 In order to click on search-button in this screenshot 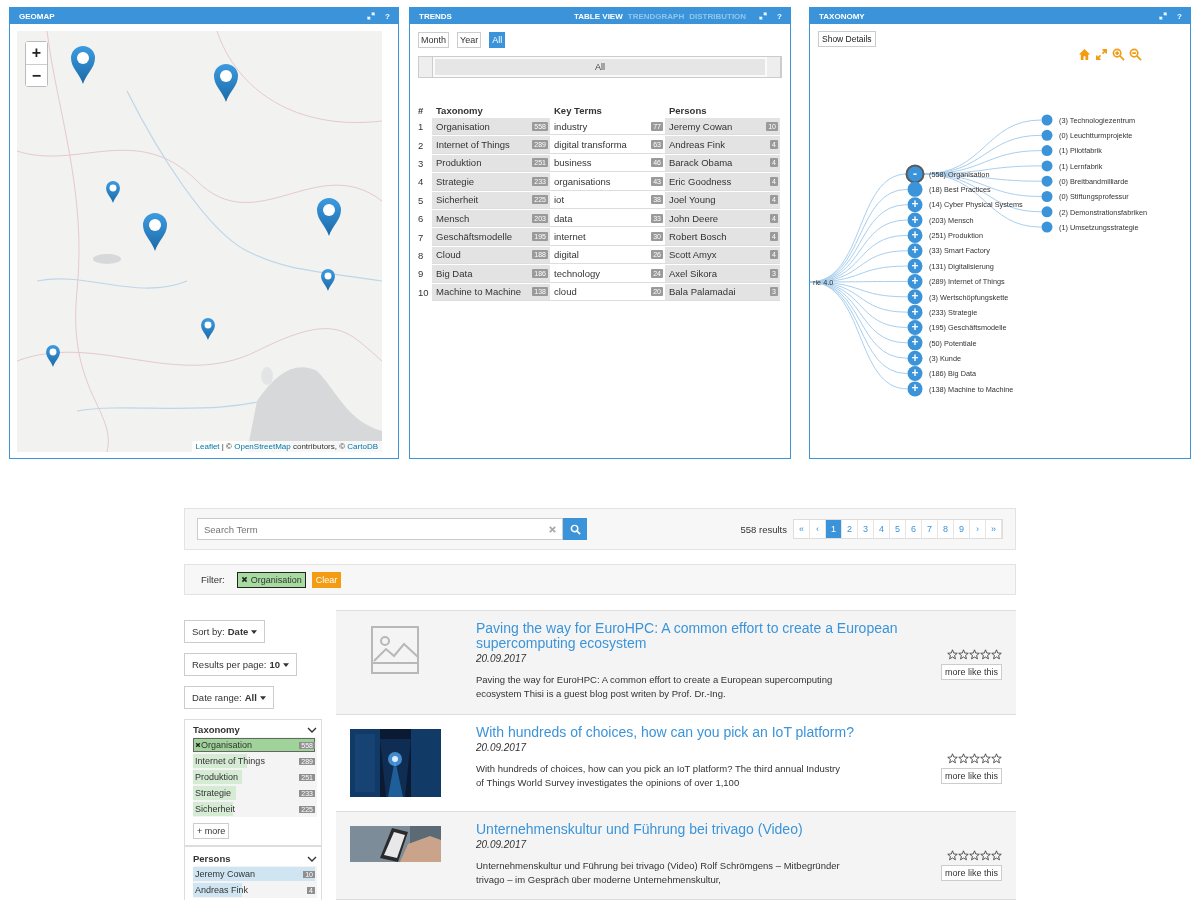, I will do `click(575, 529)`.